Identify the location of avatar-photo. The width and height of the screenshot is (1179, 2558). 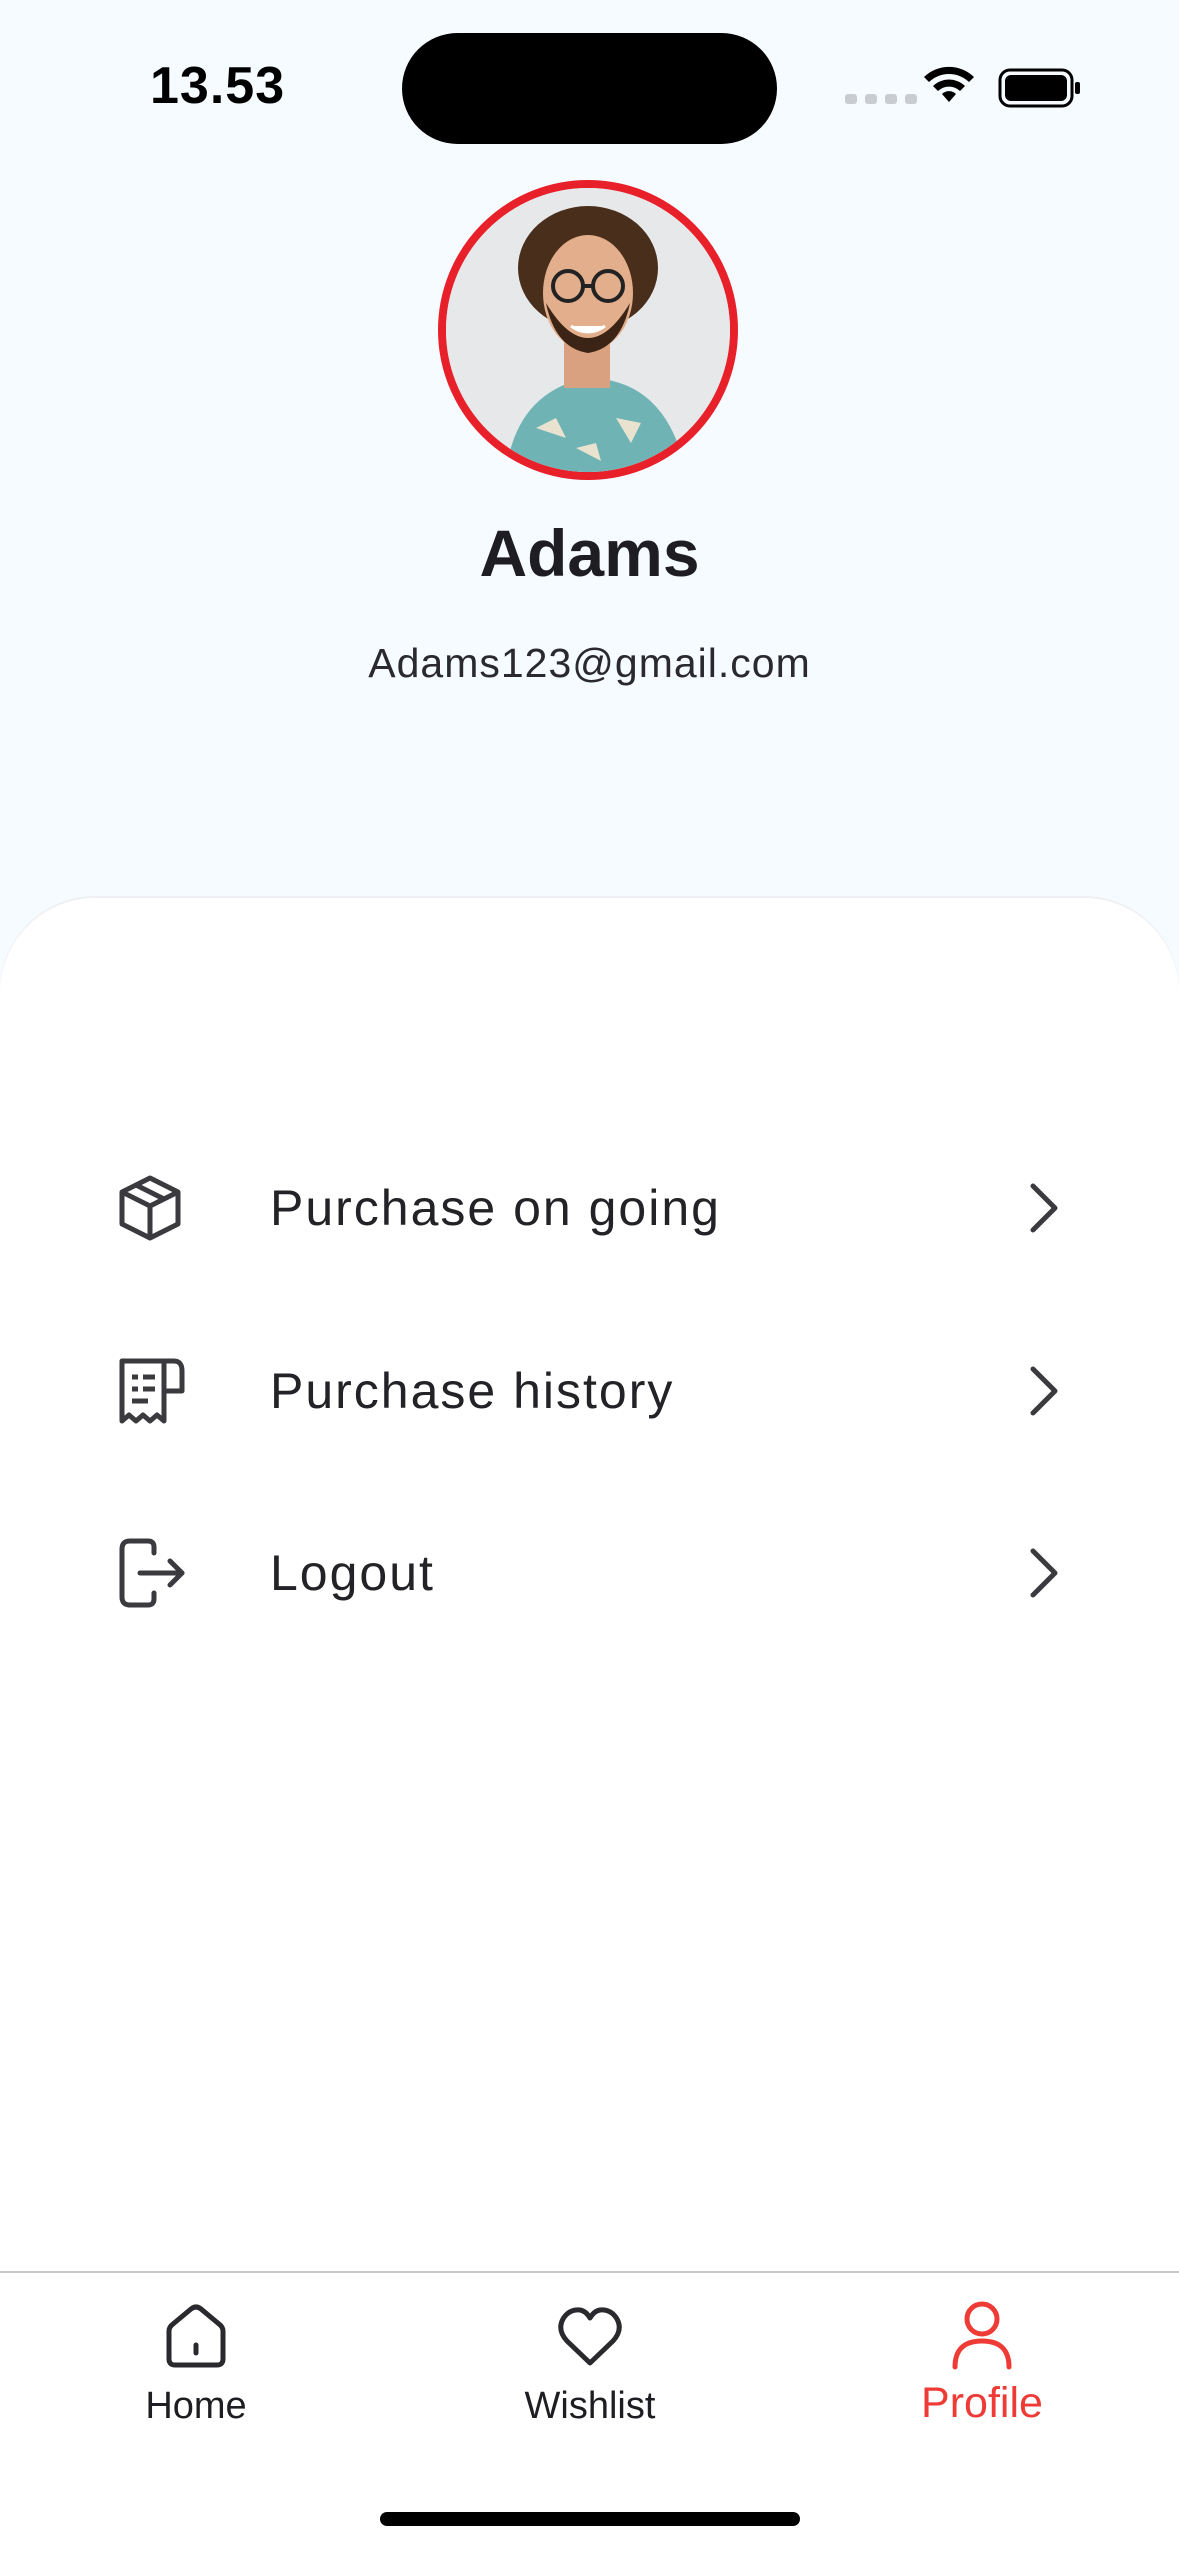
(588, 330).